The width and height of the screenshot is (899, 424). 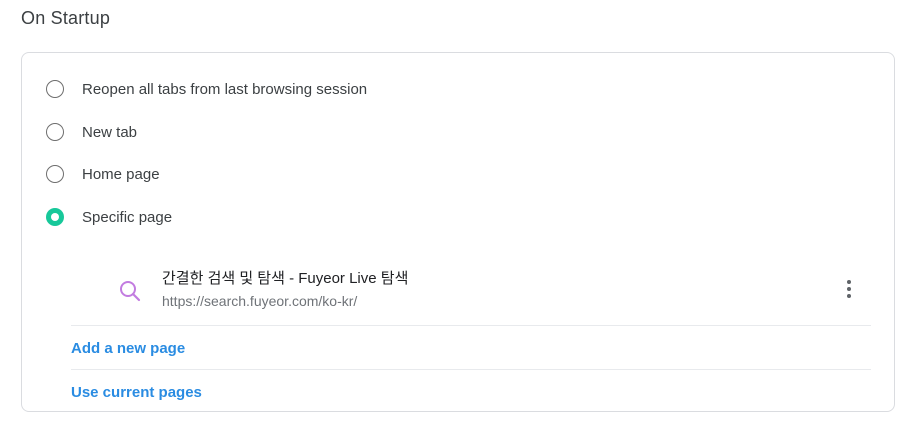 What do you see at coordinates (121, 174) in the screenshot?
I see `option-label: Home page` at bounding box center [121, 174].